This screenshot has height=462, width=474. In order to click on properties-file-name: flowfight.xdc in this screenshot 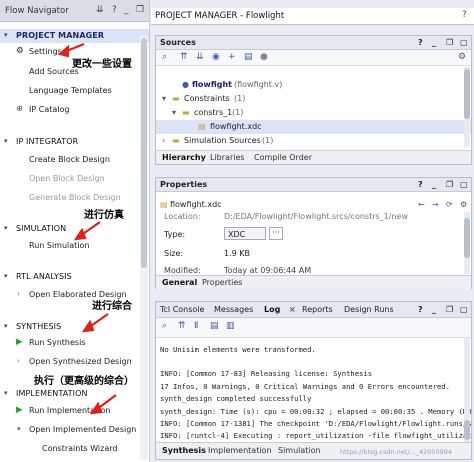, I will do `click(196, 204)`.